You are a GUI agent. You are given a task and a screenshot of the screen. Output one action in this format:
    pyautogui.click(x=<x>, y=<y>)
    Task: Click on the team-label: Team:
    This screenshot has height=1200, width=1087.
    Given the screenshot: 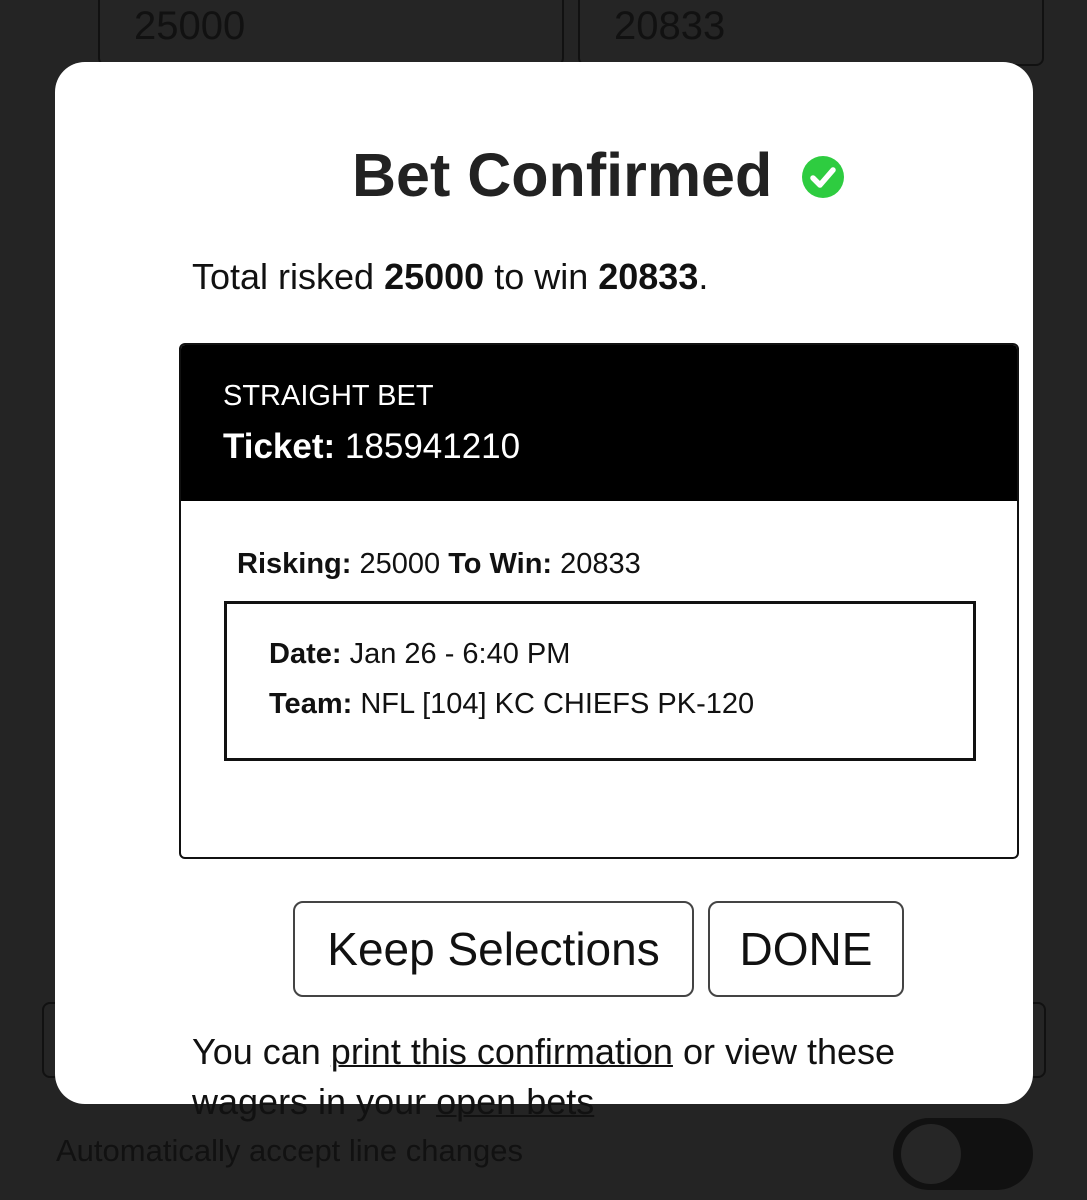 What is the action you would take?
    pyautogui.click(x=311, y=704)
    